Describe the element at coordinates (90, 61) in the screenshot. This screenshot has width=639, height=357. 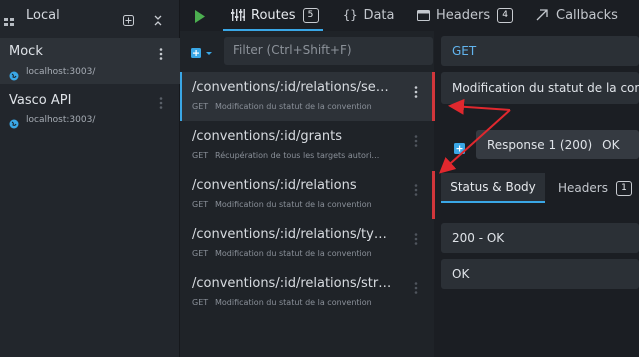
I see `environment-item-mock: Mock localhost:3003/` at that location.